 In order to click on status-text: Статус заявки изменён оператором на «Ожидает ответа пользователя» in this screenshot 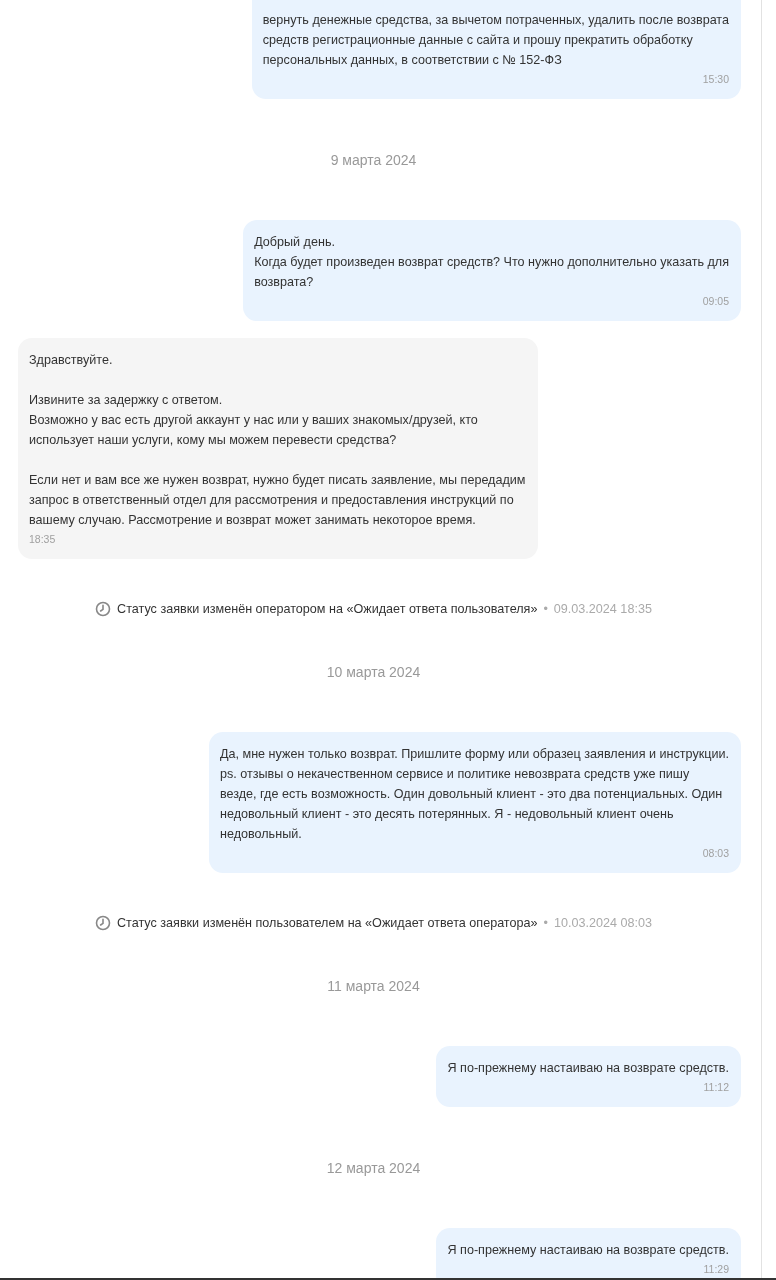, I will do `click(327, 609)`.